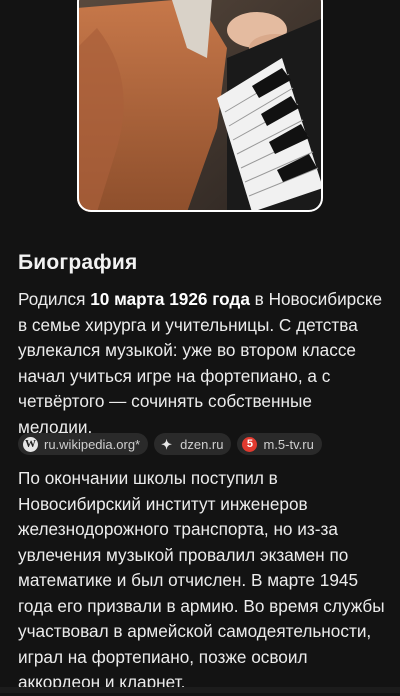  I want to click on wikipedia-icon: W, so click(30, 444).